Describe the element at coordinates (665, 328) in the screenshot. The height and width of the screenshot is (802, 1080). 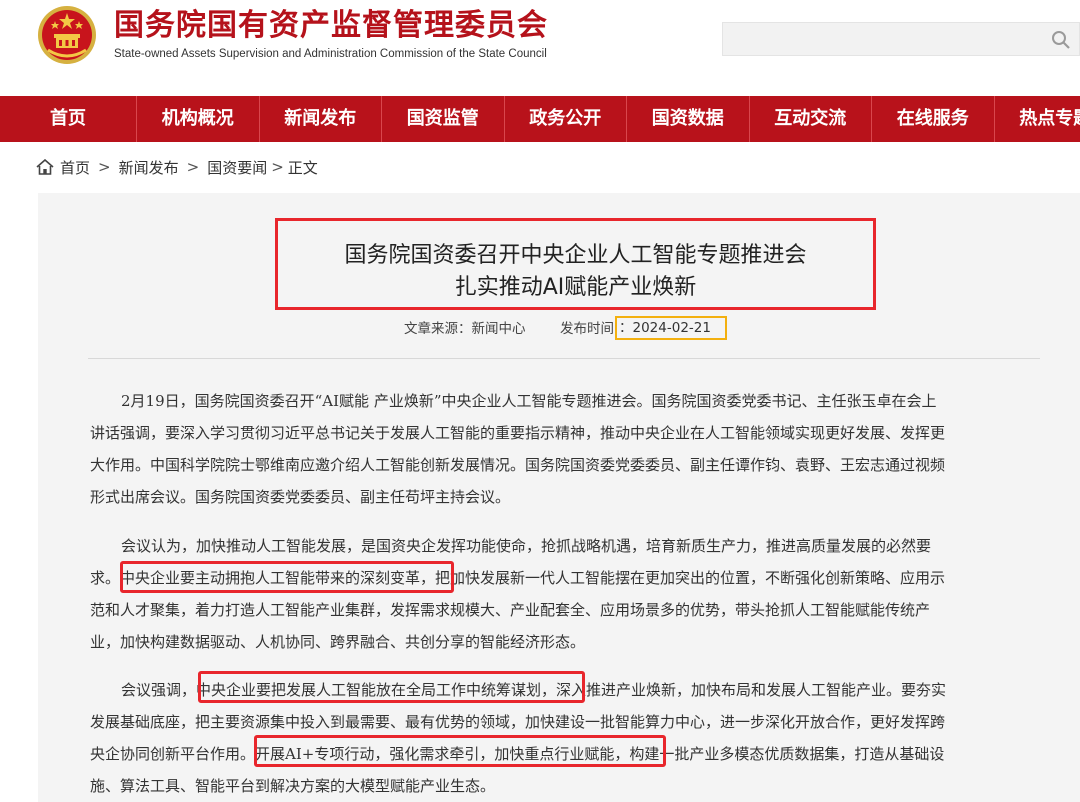
I see `article-date: ：2024-02-21` at that location.